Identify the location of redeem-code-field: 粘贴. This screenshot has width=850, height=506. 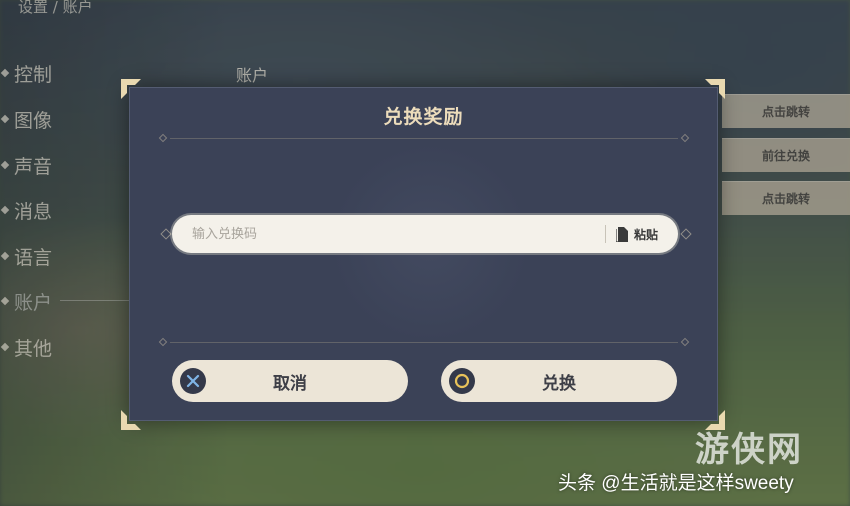
(425, 234).